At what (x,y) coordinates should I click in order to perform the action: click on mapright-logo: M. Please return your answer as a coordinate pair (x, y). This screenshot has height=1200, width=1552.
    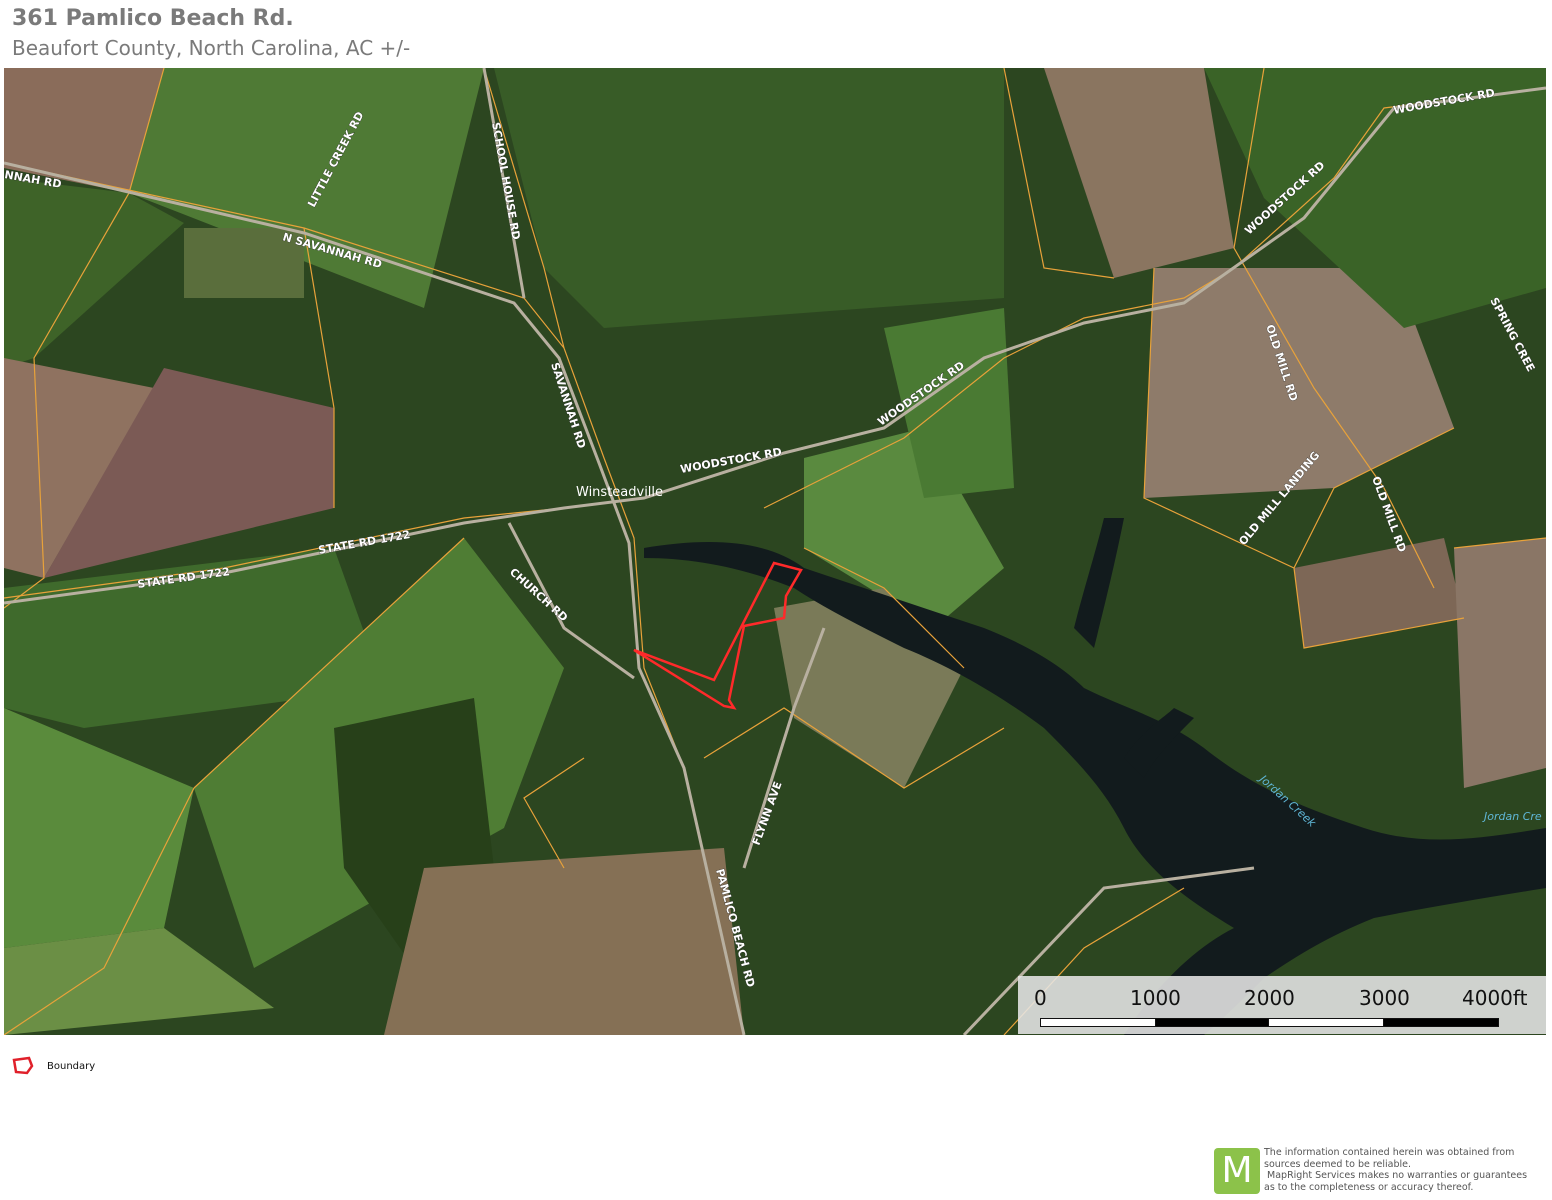
    Looking at the image, I should click on (1237, 1171).